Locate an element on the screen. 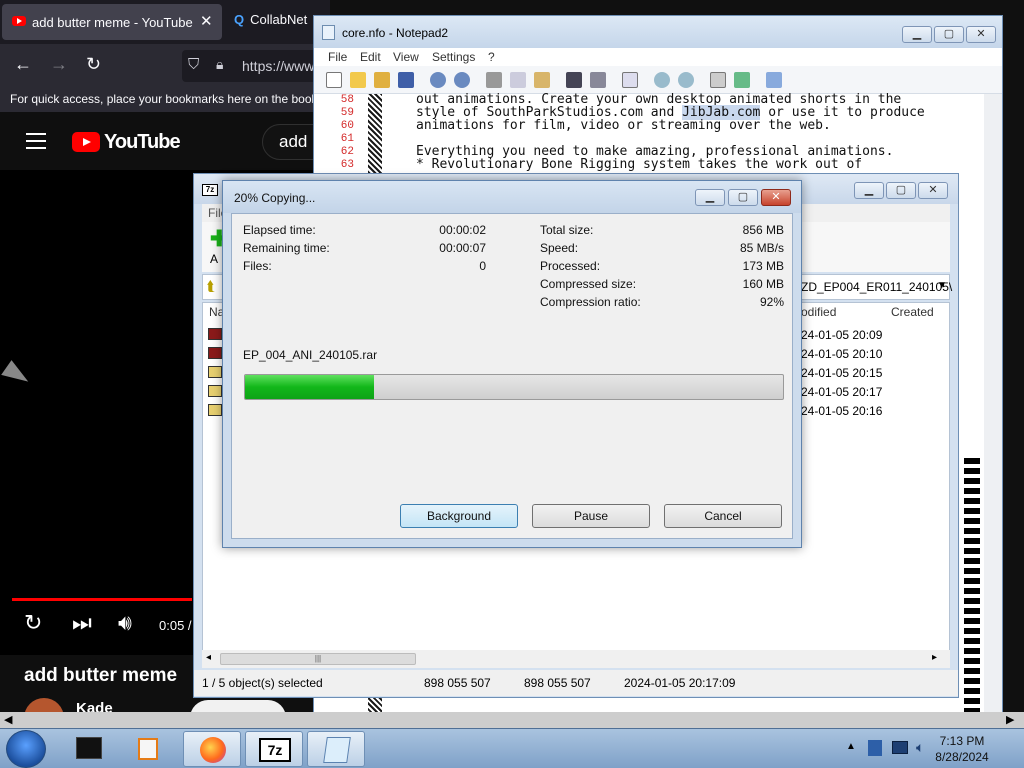 The width and height of the screenshot is (1024, 768). tray-display-icon is located at coordinates (900, 747).